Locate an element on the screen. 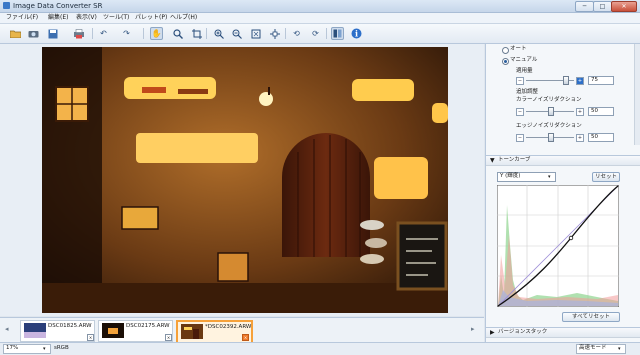 This screenshot has width=640, height=355. close-button: ✕ is located at coordinates (624, 6).